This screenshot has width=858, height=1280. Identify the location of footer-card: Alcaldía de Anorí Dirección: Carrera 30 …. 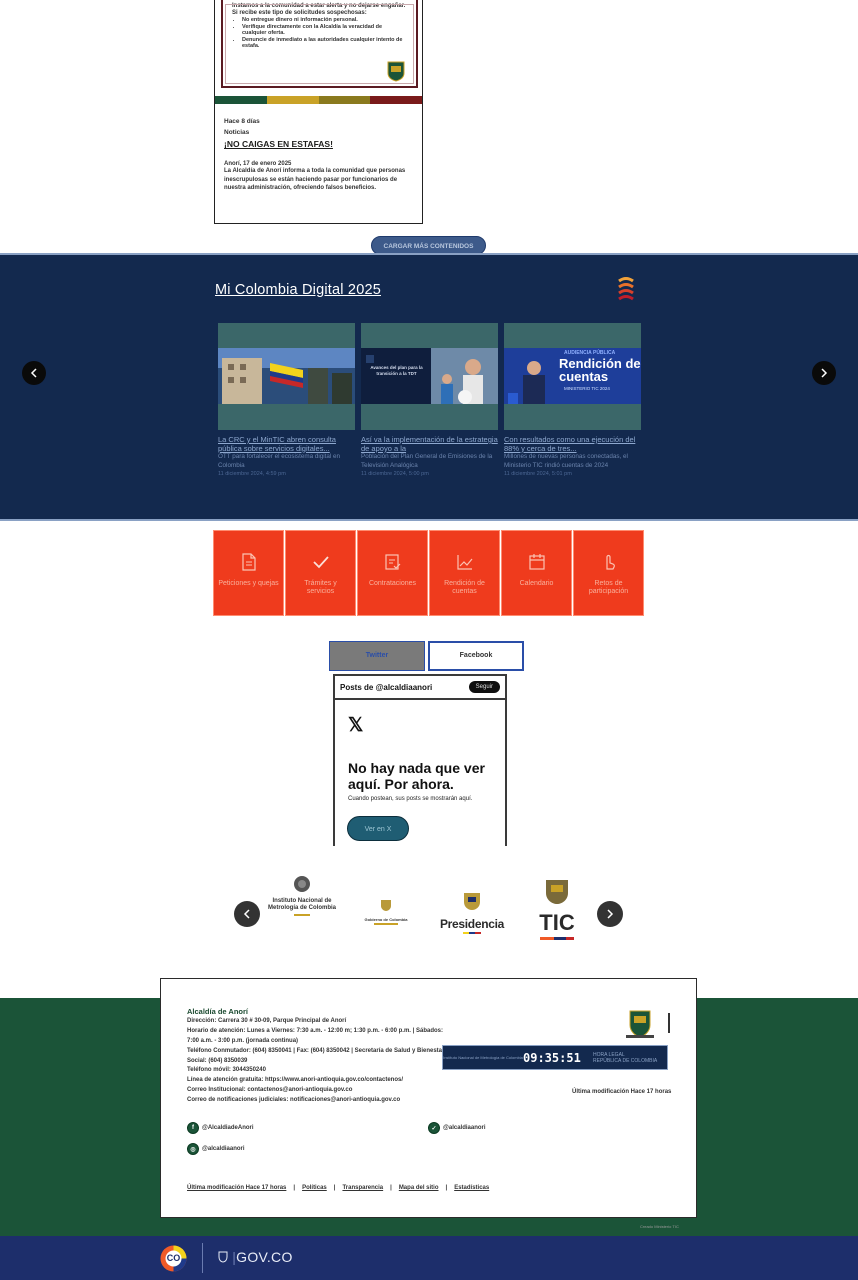
(428, 1098).